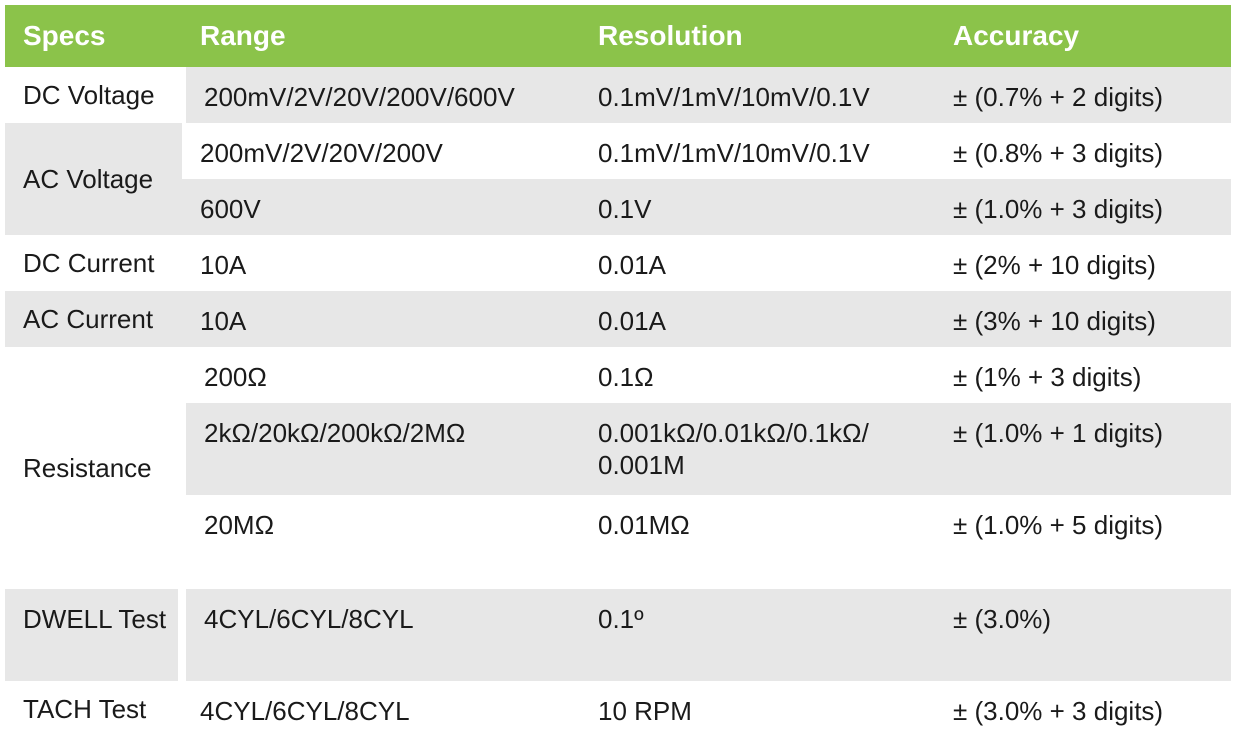  Describe the element at coordinates (1083, 36) in the screenshot. I see `header-accuracy: Accuracy` at that location.